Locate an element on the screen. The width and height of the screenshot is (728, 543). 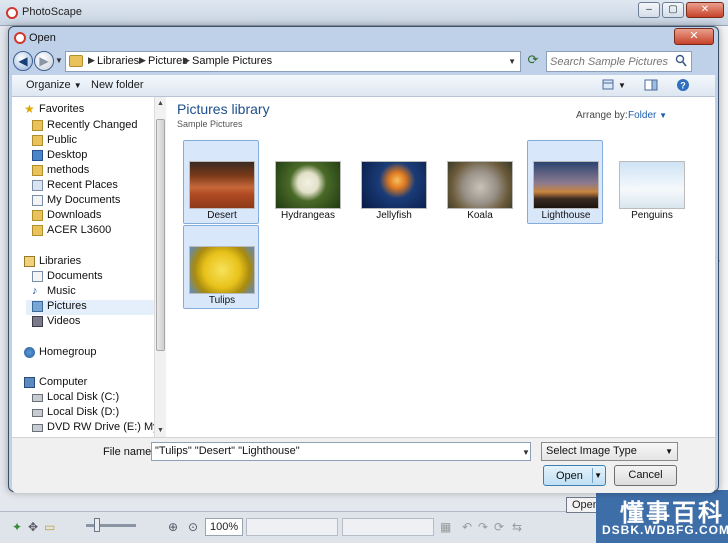
scrollbar-thumb is located at coordinates (160, 235).